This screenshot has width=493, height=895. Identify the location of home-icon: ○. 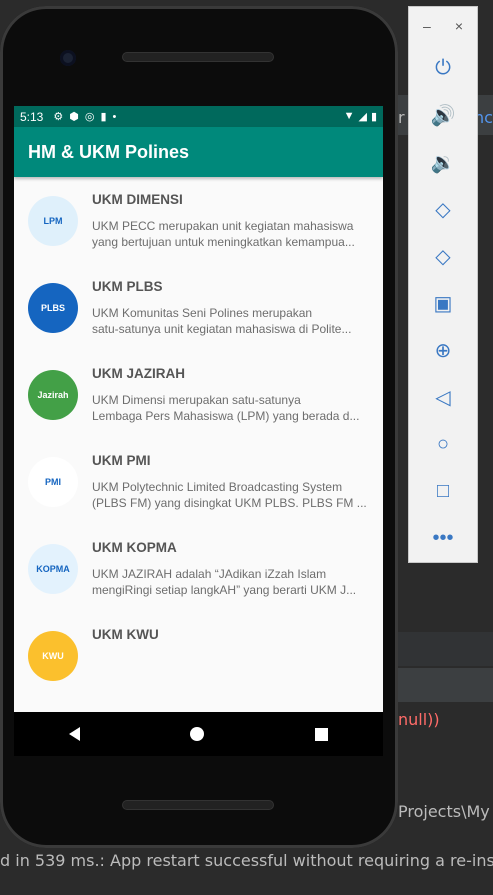
(443, 444).